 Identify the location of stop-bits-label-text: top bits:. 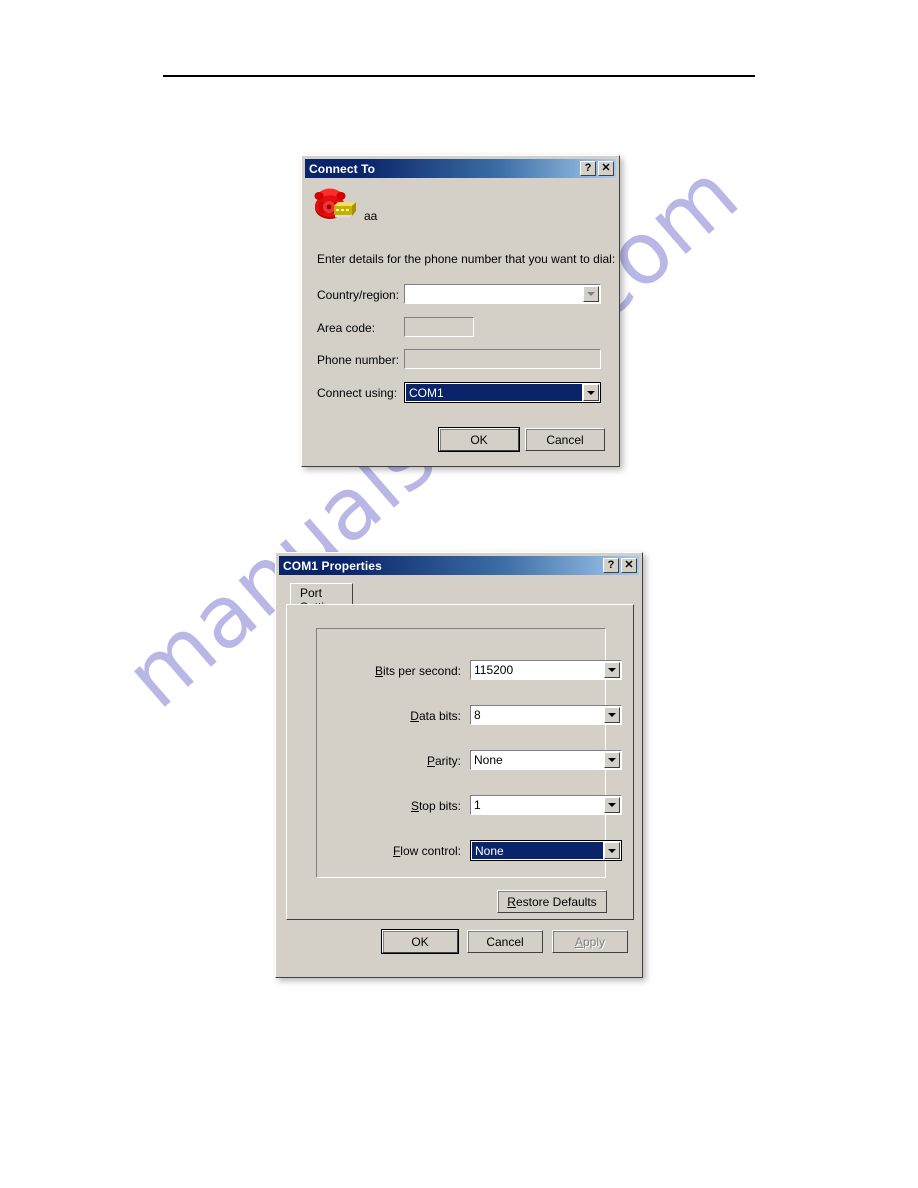
(439, 806).